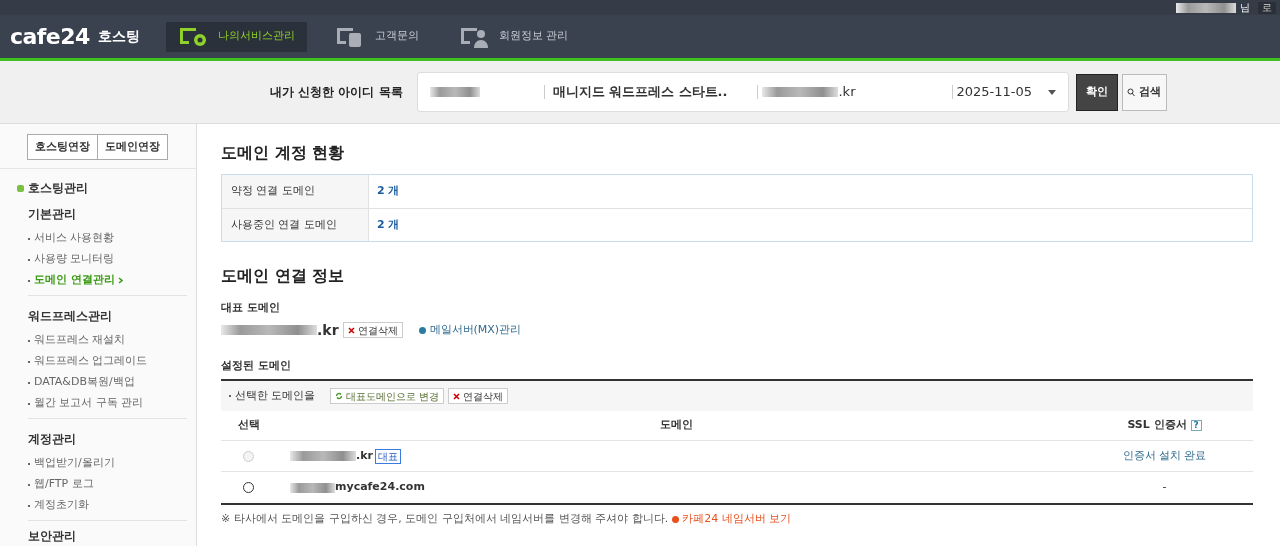 This screenshot has height=546, width=1280. Describe the element at coordinates (1267, 7) in the screenshot. I see `logout-button: 로` at that location.